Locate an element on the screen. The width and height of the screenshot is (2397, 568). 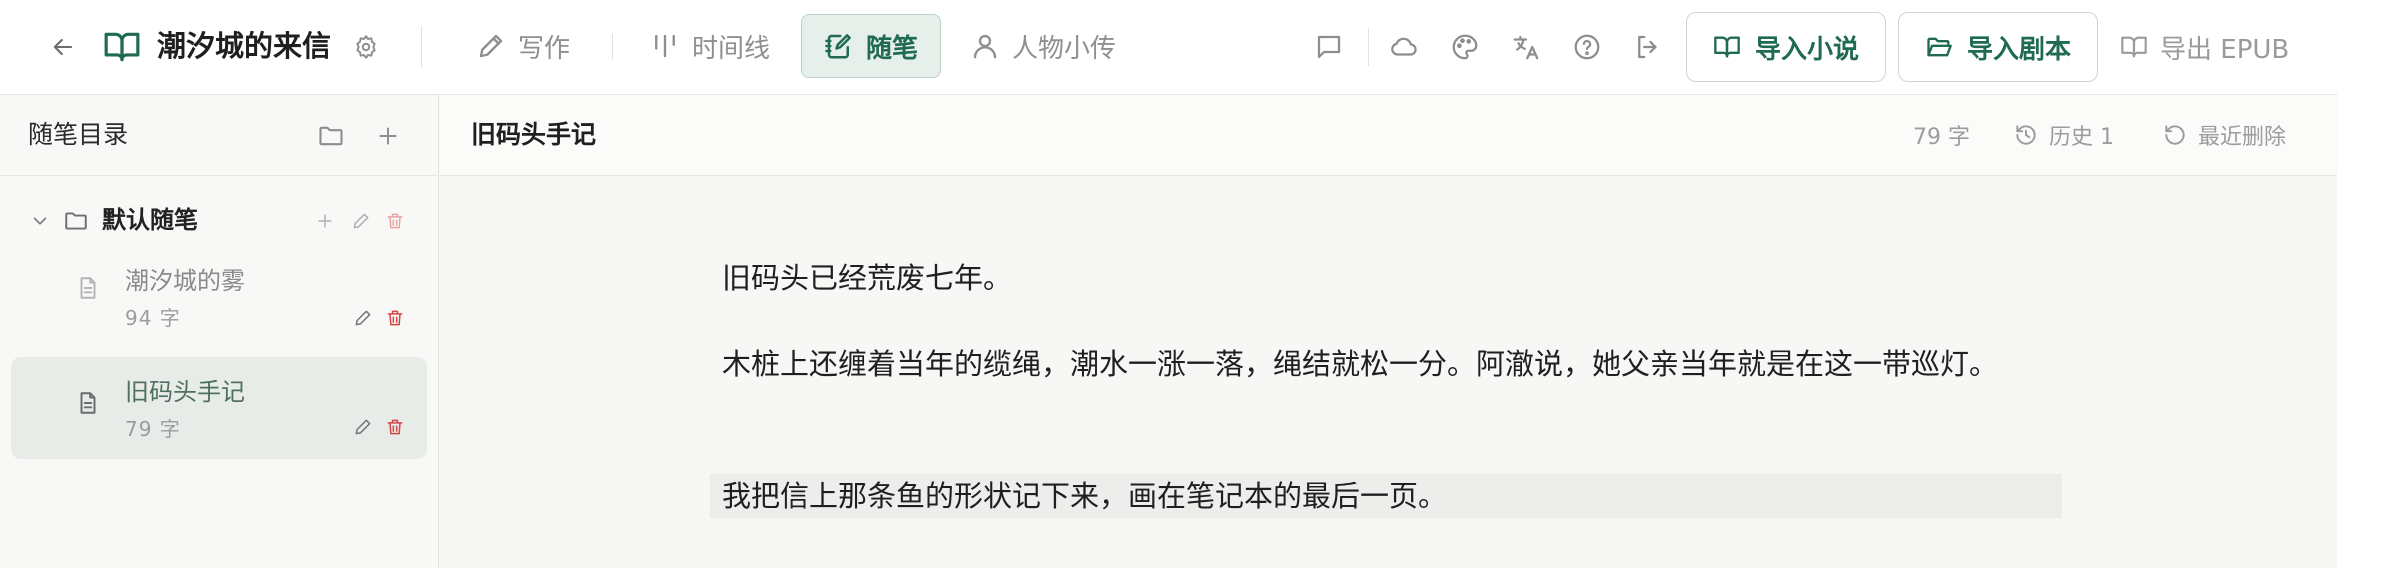
help-circle-icon is located at coordinates (1587, 47).